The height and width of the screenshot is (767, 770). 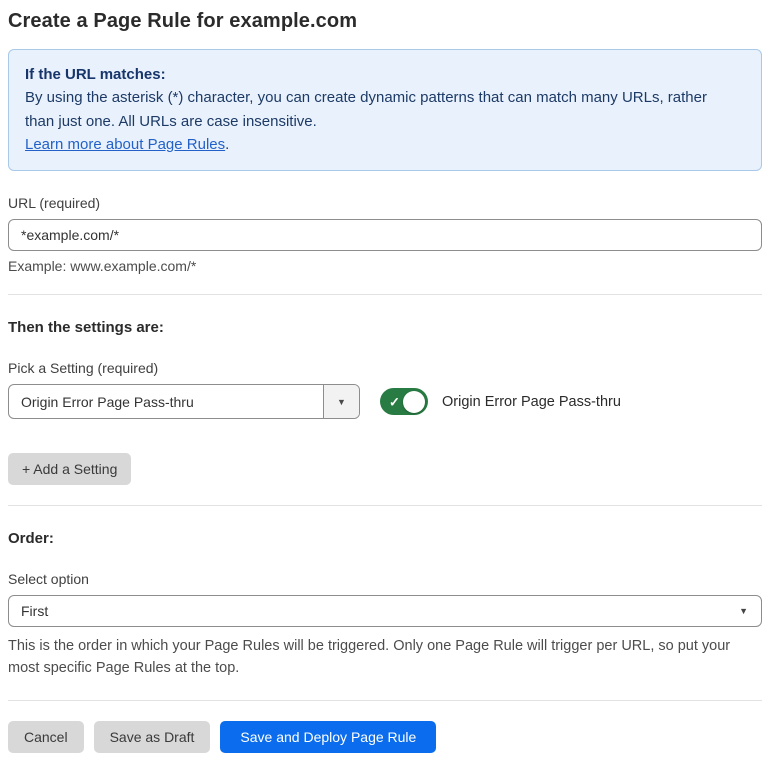 I want to click on save-as-draft-button: Save as Draft, so click(x=152, y=736).